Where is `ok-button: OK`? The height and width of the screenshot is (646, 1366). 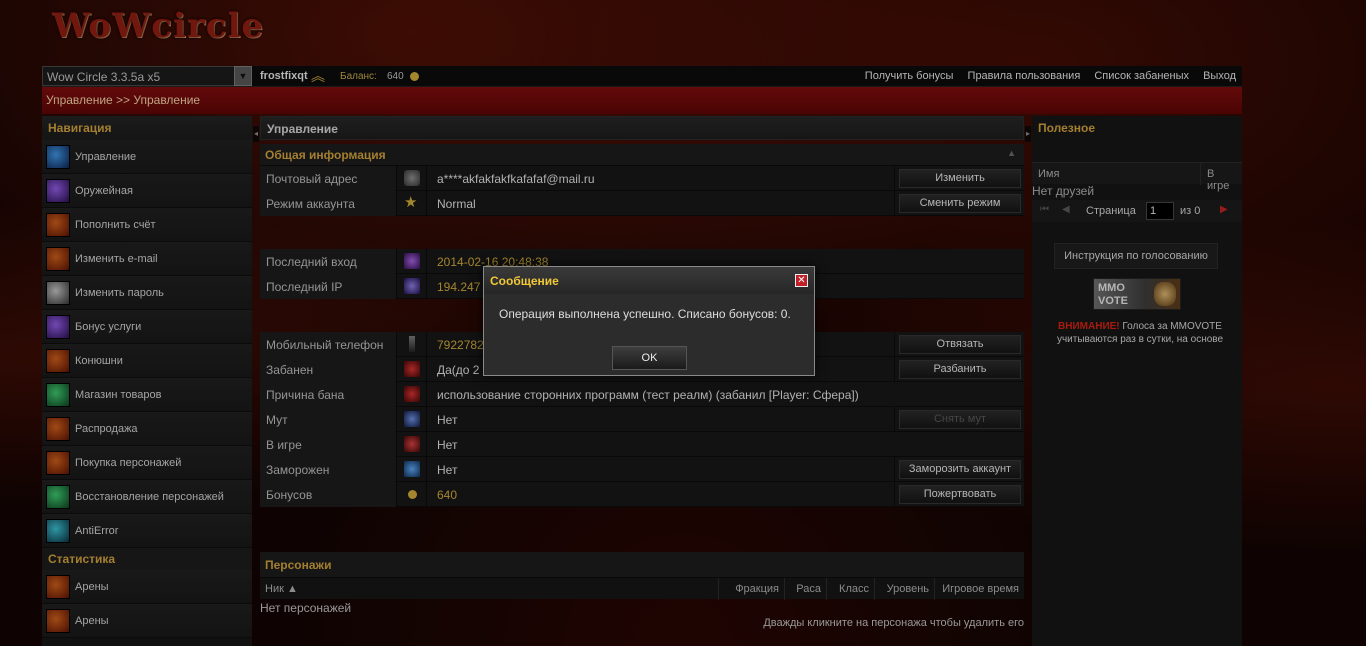 ok-button: OK is located at coordinates (649, 358).